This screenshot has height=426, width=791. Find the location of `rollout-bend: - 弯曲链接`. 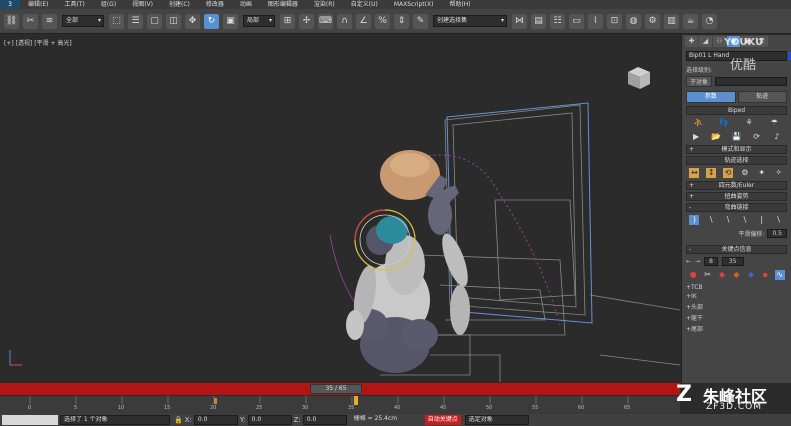

rollout-bend: - 弯曲链接 is located at coordinates (736, 207).